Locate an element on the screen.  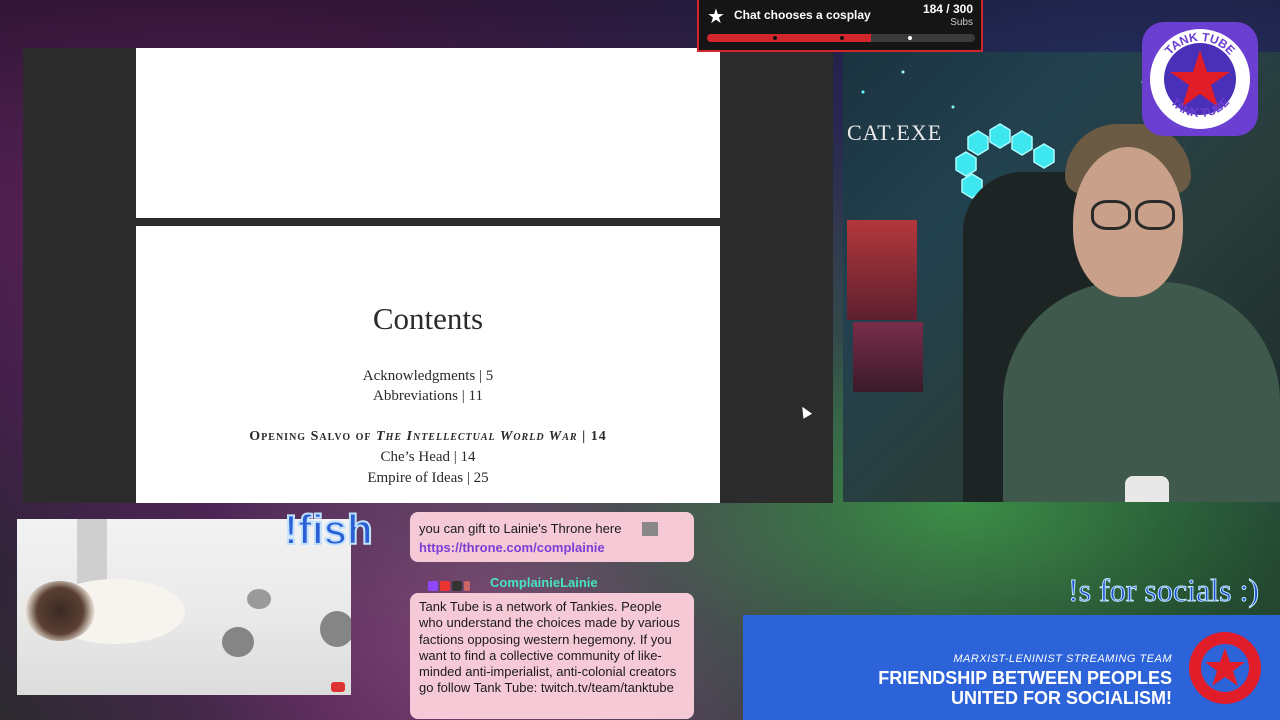
cat-head is located at coordinates (60, 611).